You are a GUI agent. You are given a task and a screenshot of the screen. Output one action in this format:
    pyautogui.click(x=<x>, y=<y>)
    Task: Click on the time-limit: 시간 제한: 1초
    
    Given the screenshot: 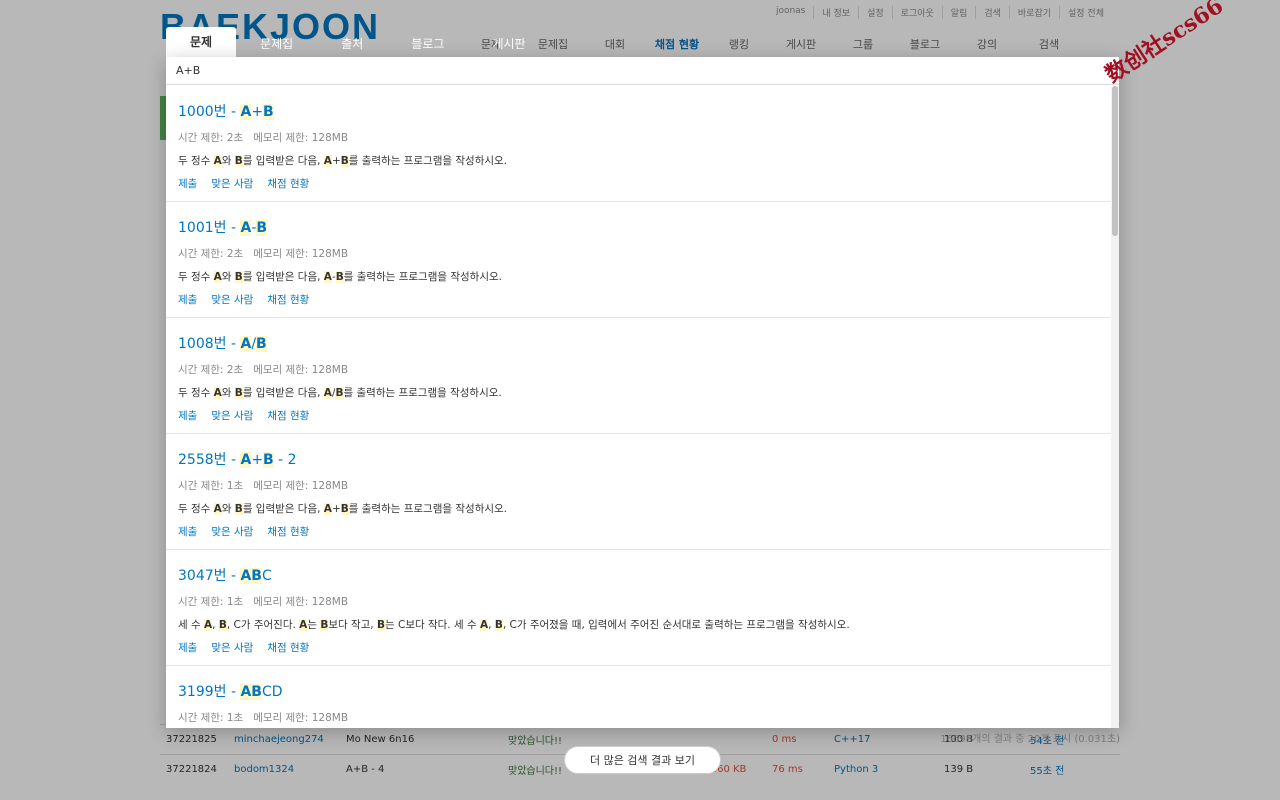 What is the action you would take?
    pyautogui.click(x=211, y=718)
    